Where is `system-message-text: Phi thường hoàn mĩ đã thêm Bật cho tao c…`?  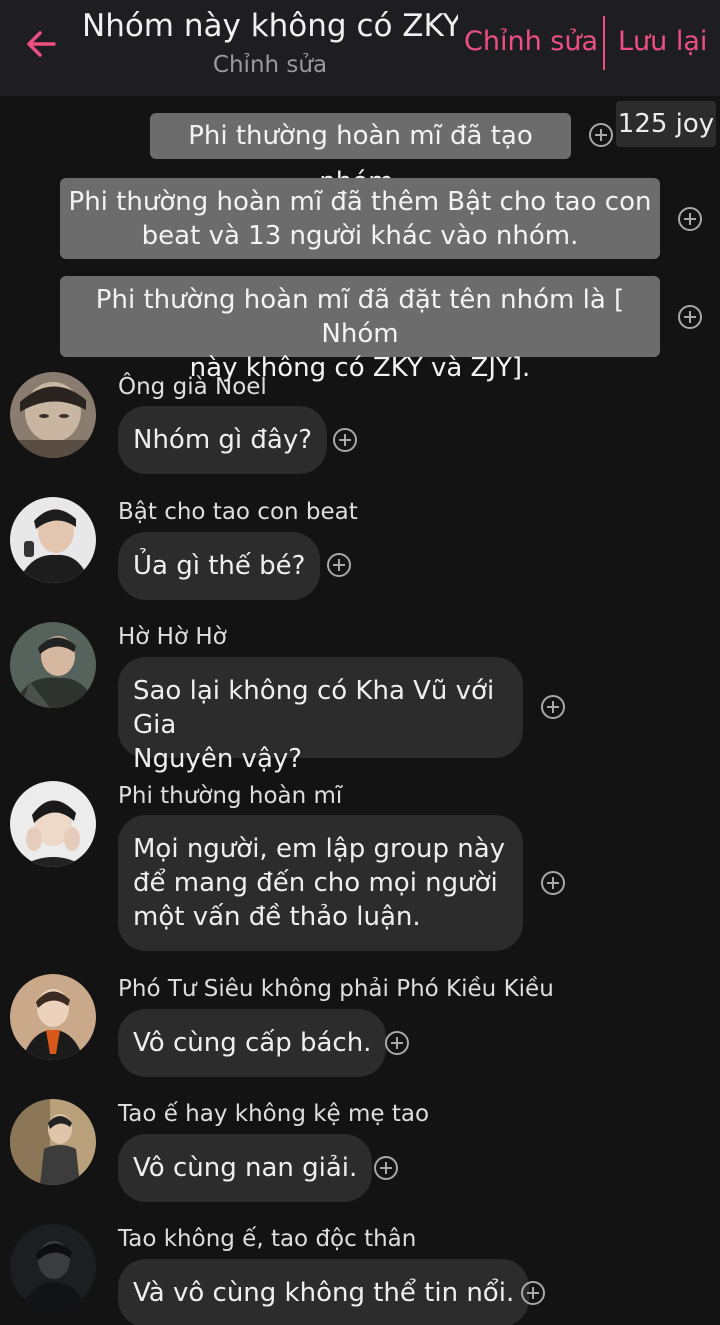 system-message-text: Phi thường hoàn mĩ đã thêm Bật cho tao c… is located at coordinates (360, 219).